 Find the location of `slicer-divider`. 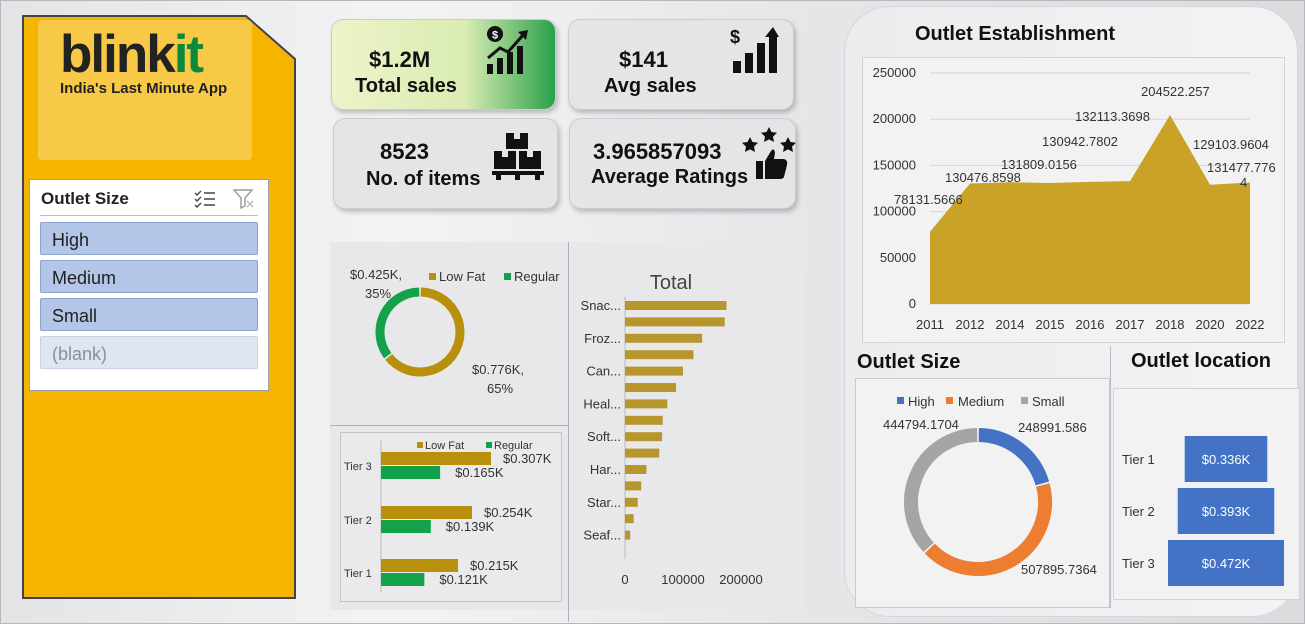

slicer-divider is located at coordinates (149, 215).